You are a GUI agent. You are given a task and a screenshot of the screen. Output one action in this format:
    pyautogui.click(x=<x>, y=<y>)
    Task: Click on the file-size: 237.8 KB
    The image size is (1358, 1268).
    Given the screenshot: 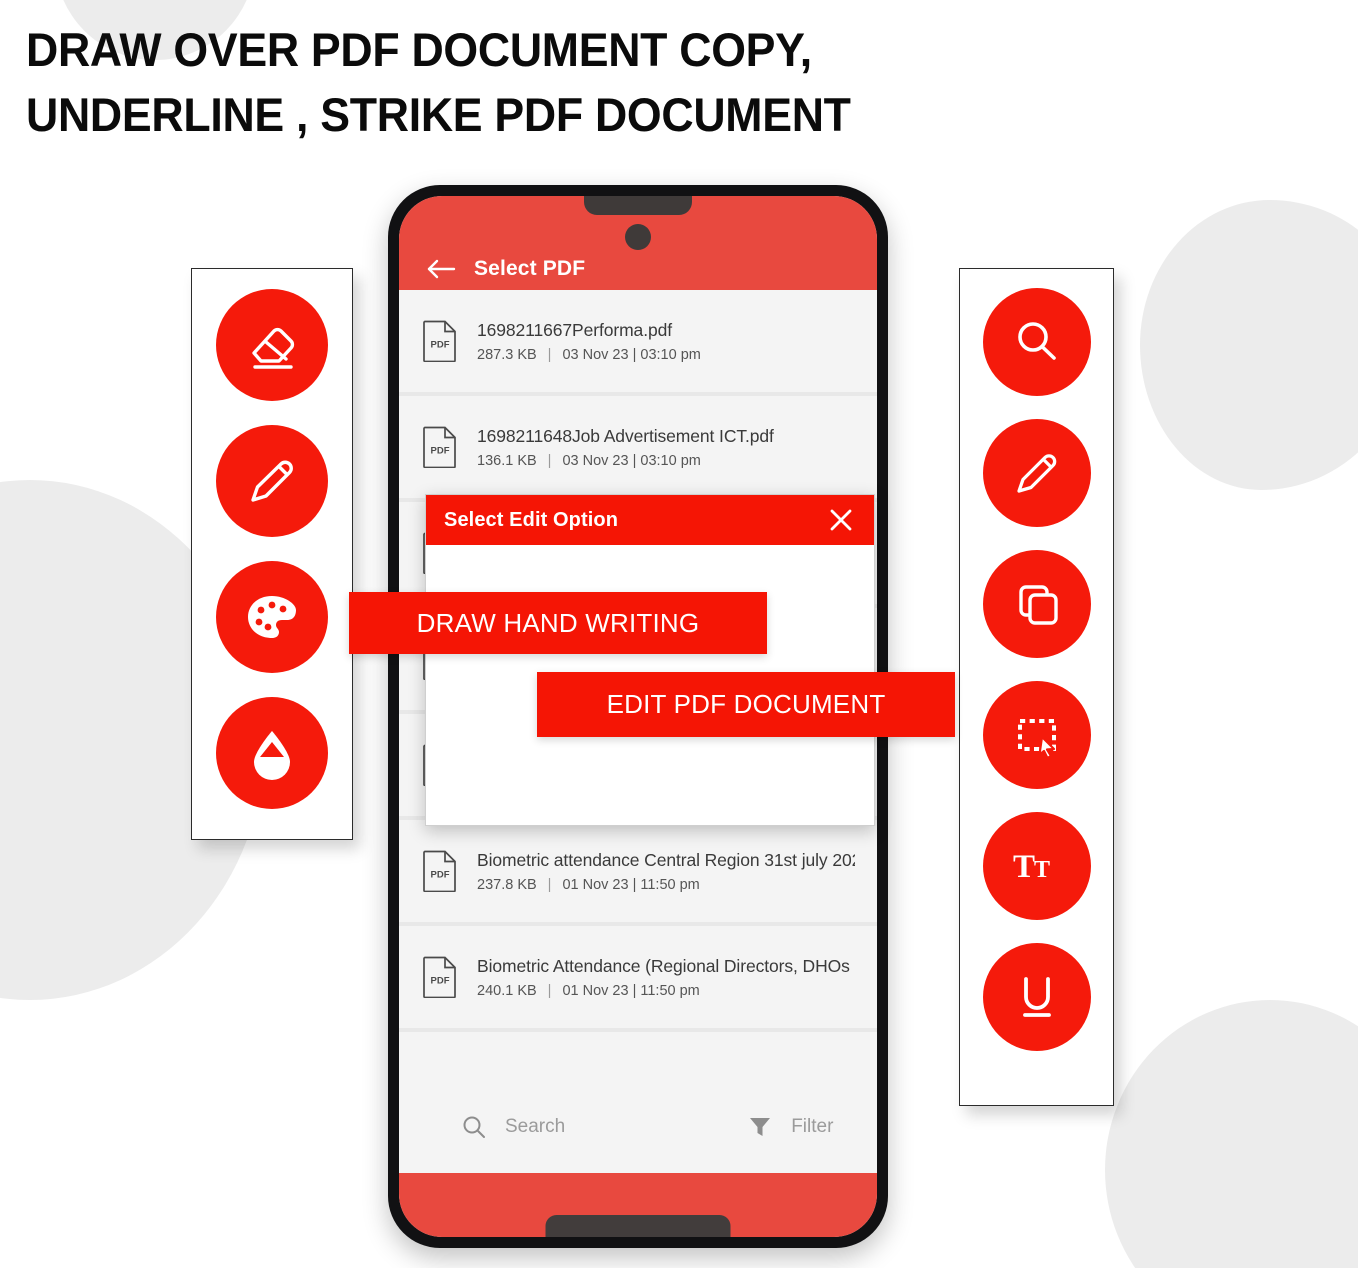 What is the action you would take?
    pyautogui.click(x=507, y=884)
    